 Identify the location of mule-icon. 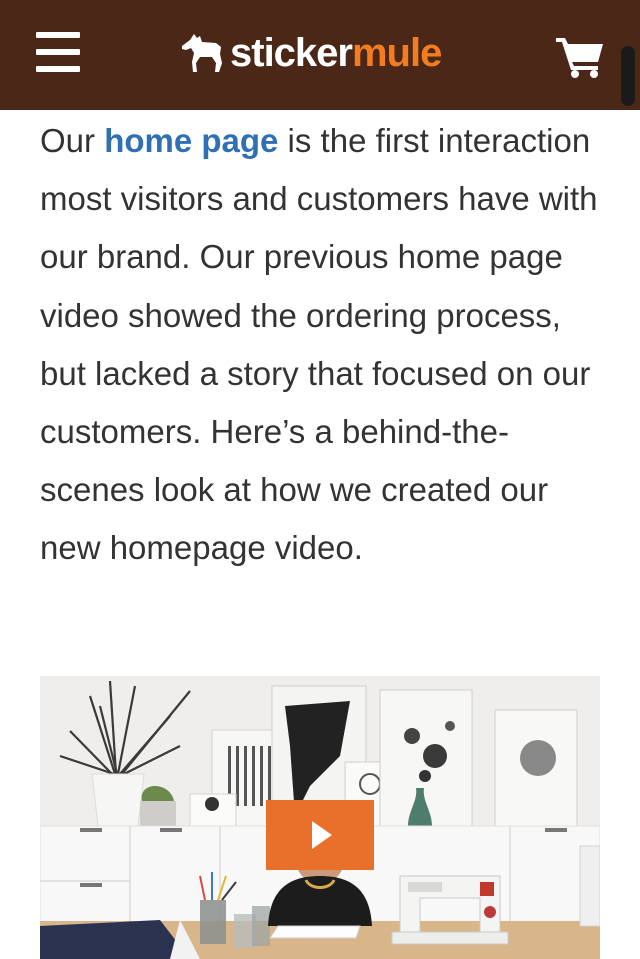
(202, 53).